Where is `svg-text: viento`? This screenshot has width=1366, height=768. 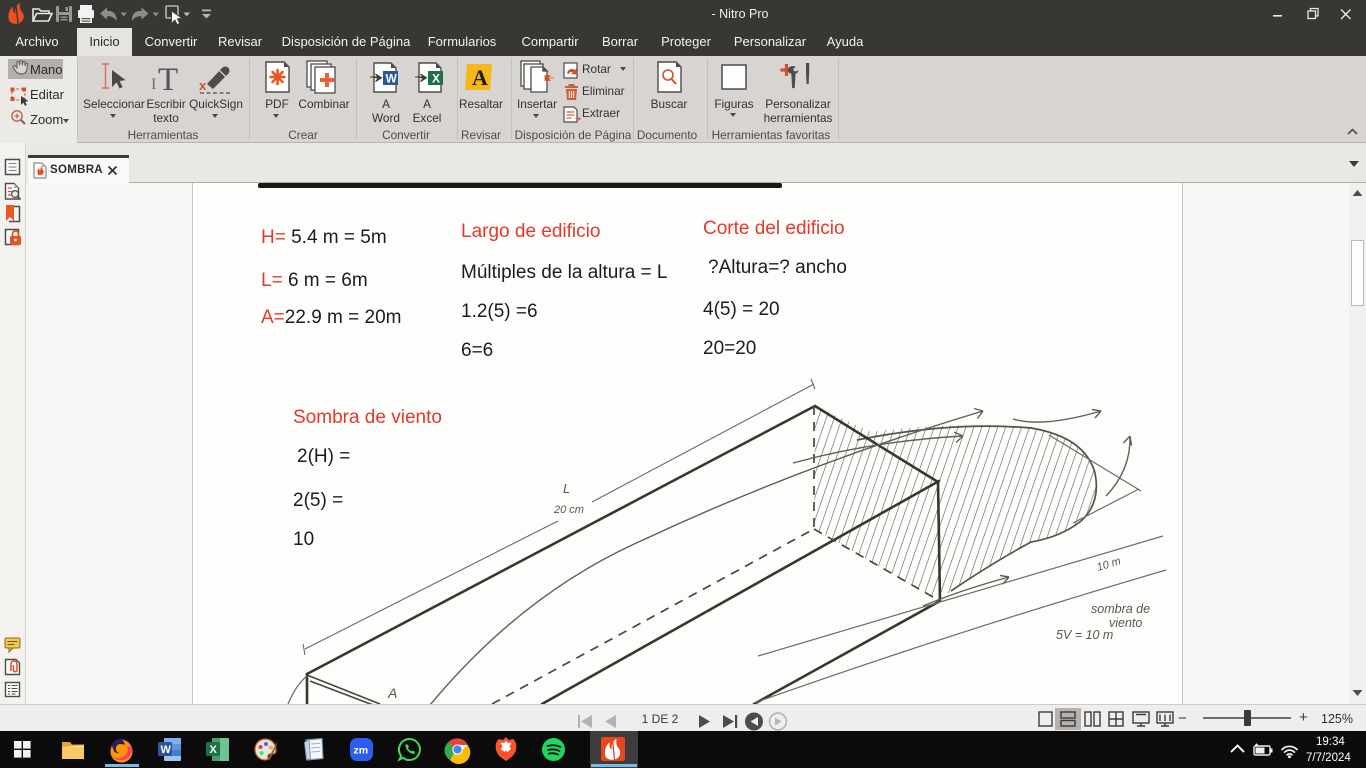 svg-text: viento is located at coordinates (1125, 623).